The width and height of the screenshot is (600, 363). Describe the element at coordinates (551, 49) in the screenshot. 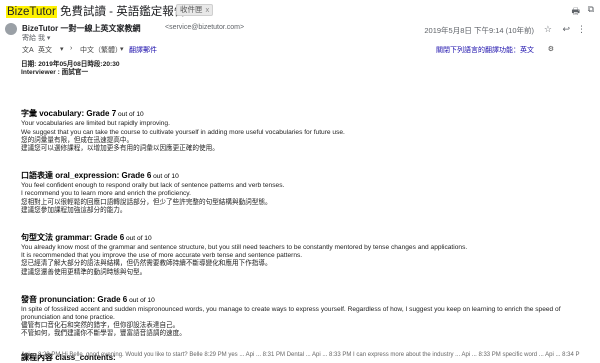

I see `settings-icon: ⚙` at that location.